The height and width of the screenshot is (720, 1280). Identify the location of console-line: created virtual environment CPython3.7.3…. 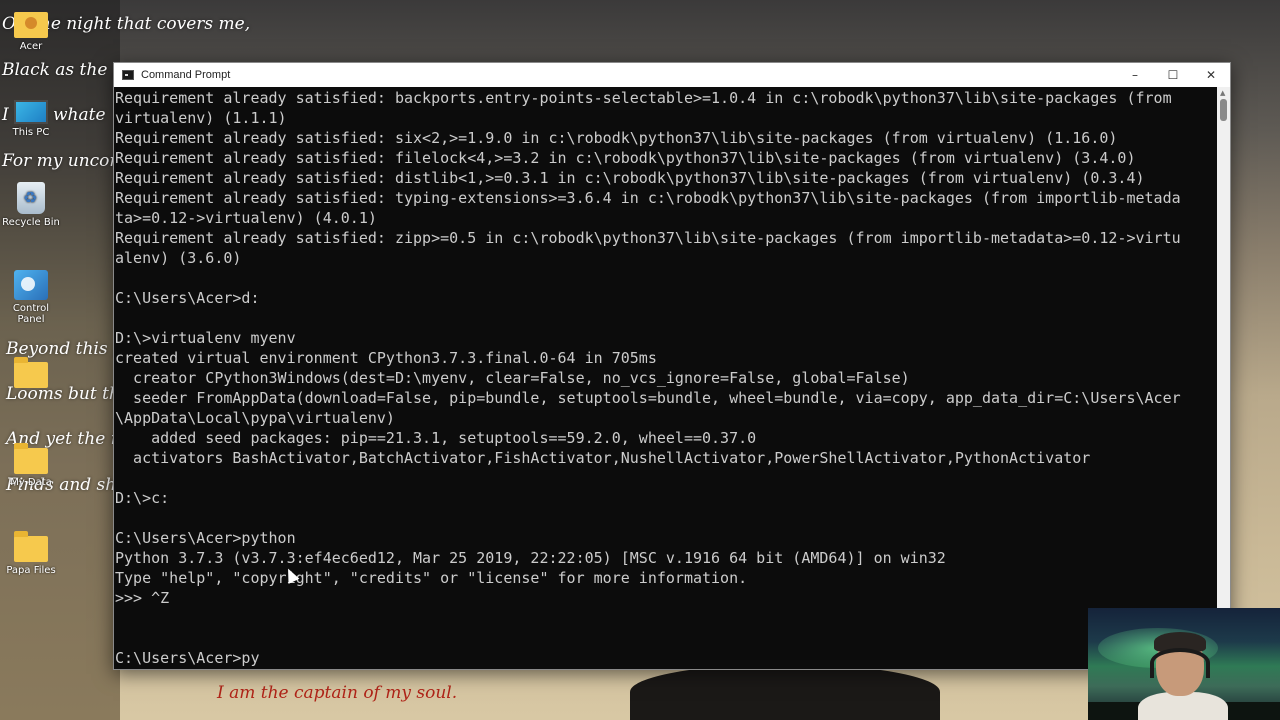
(386, 358).